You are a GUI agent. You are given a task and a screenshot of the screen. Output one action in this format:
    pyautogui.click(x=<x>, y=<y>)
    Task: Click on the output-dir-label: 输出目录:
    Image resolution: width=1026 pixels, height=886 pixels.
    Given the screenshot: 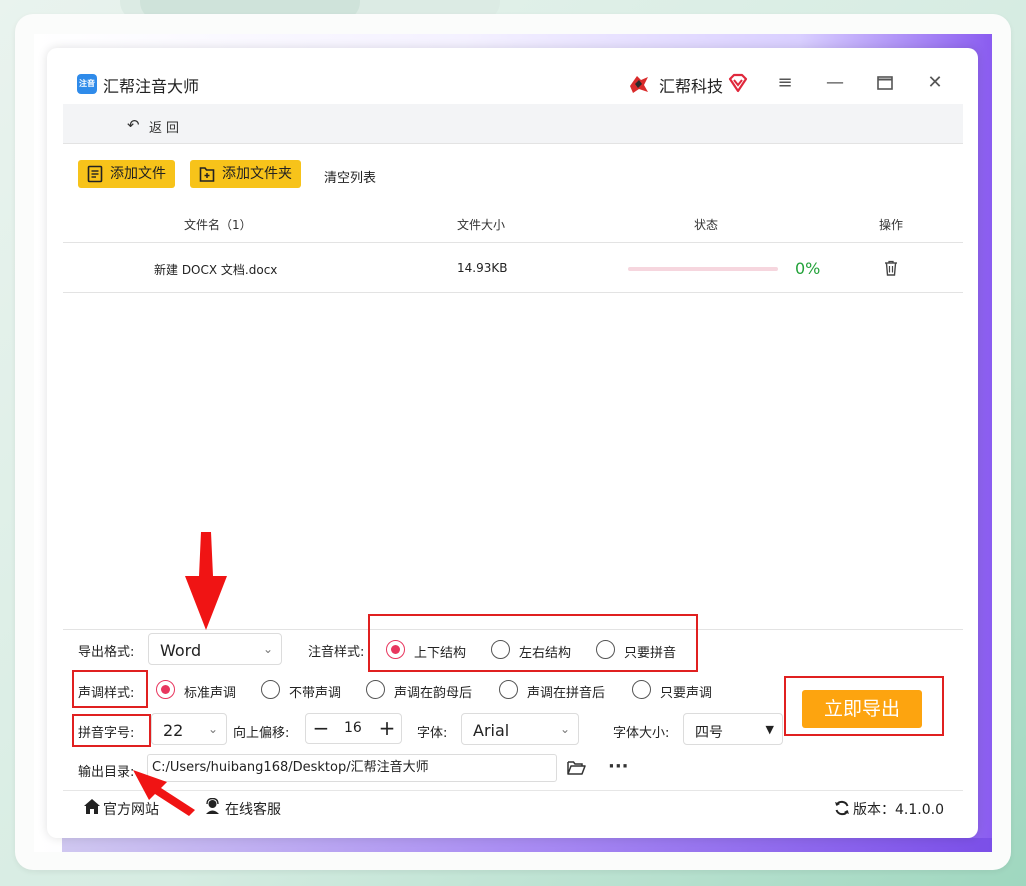 What is the action you would take?
    pyautogui.click(x=106, y=772)
    